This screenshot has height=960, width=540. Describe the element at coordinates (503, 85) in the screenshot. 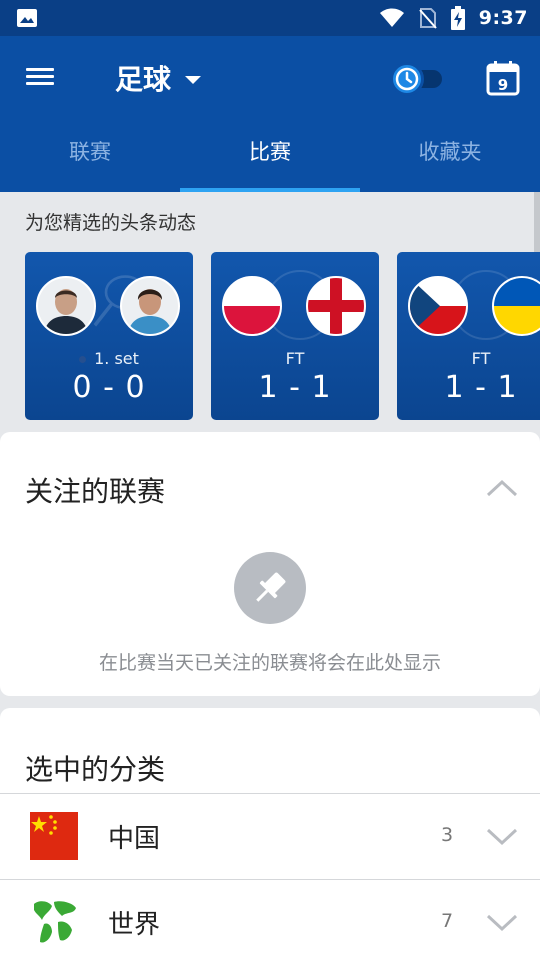

I see `calendar-day: 9` at that location.